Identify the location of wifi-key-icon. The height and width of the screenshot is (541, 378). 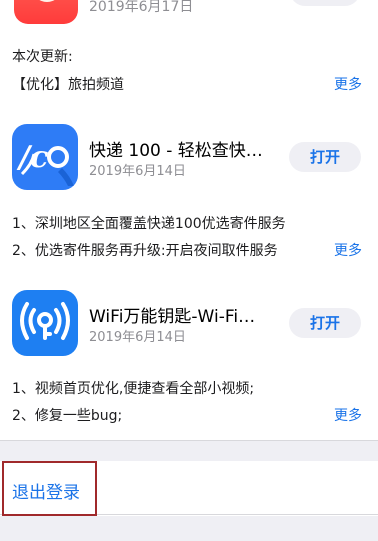
(45, 323).